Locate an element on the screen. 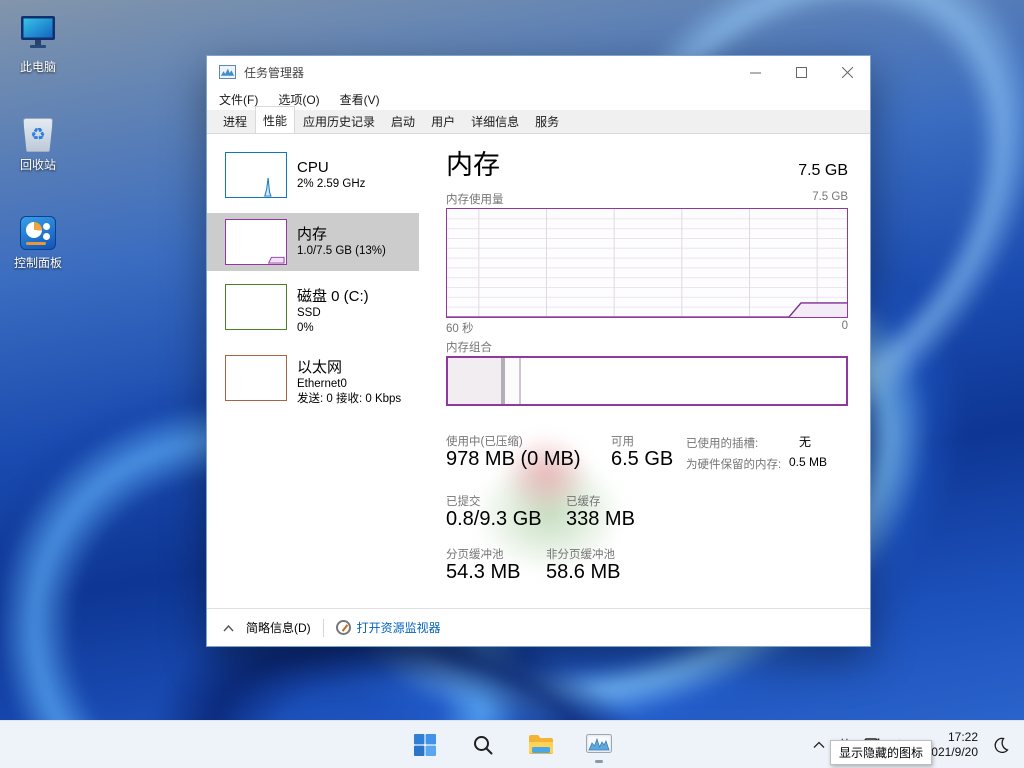 The image size is (1024, 768). sidebar-memory-stats: 1.0/7.5 GB (13%) is located at coordinates (341, 251).